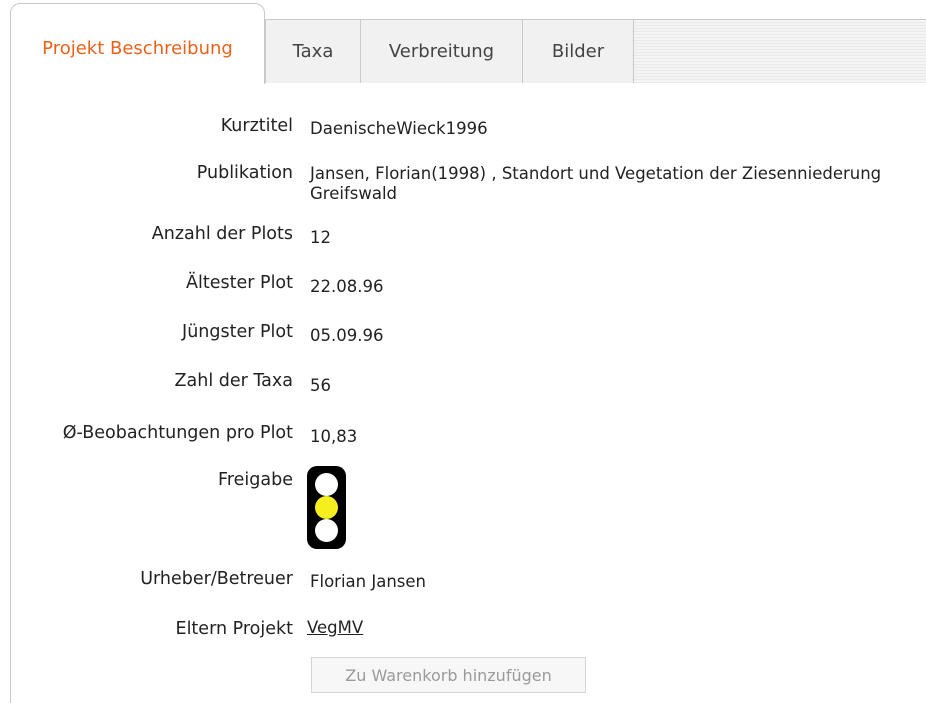 This screenshot has width=926, height=703. What do you see at coordinates (326, 484) in the screenshot?
I see `traffic-light-top` at bounding box center [326, 484].